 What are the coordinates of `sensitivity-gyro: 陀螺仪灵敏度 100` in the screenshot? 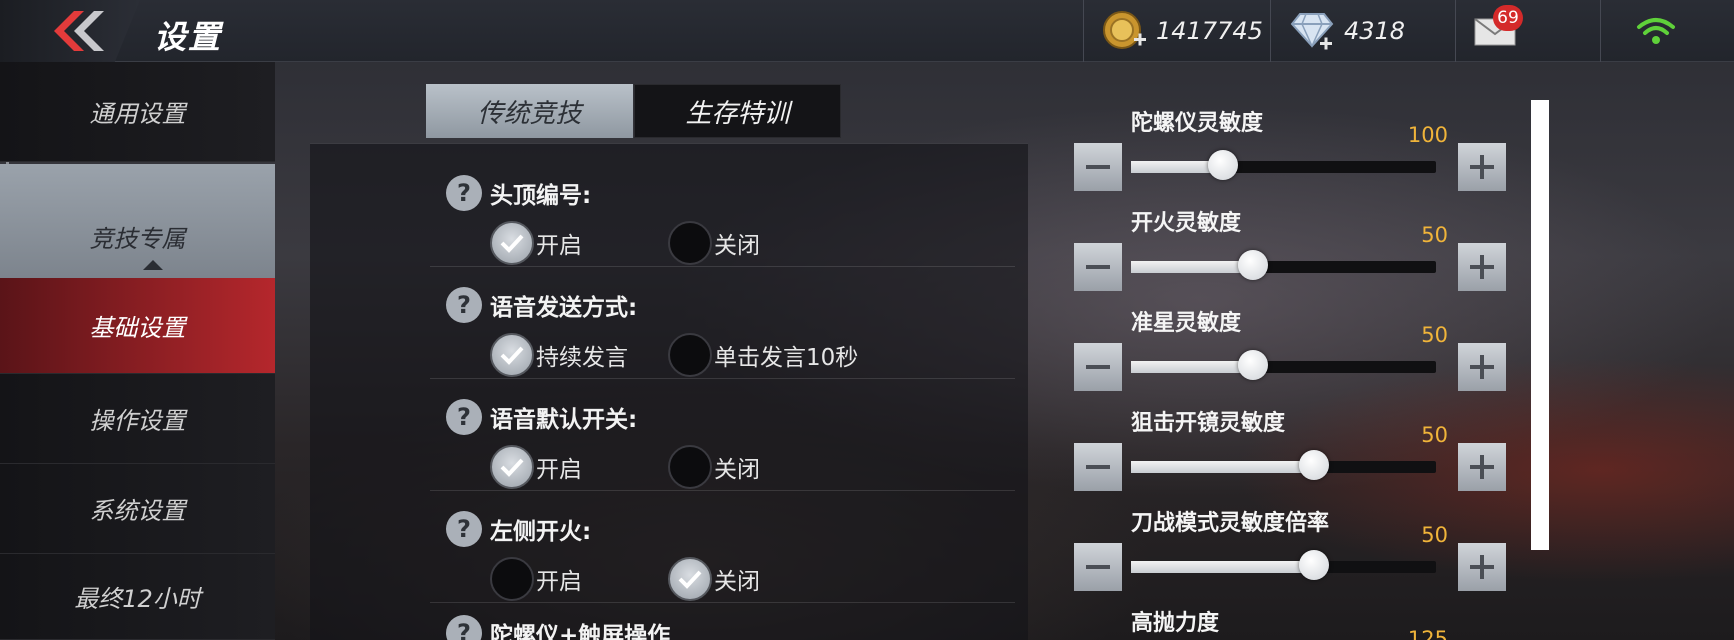 It's located at (1290, 155).